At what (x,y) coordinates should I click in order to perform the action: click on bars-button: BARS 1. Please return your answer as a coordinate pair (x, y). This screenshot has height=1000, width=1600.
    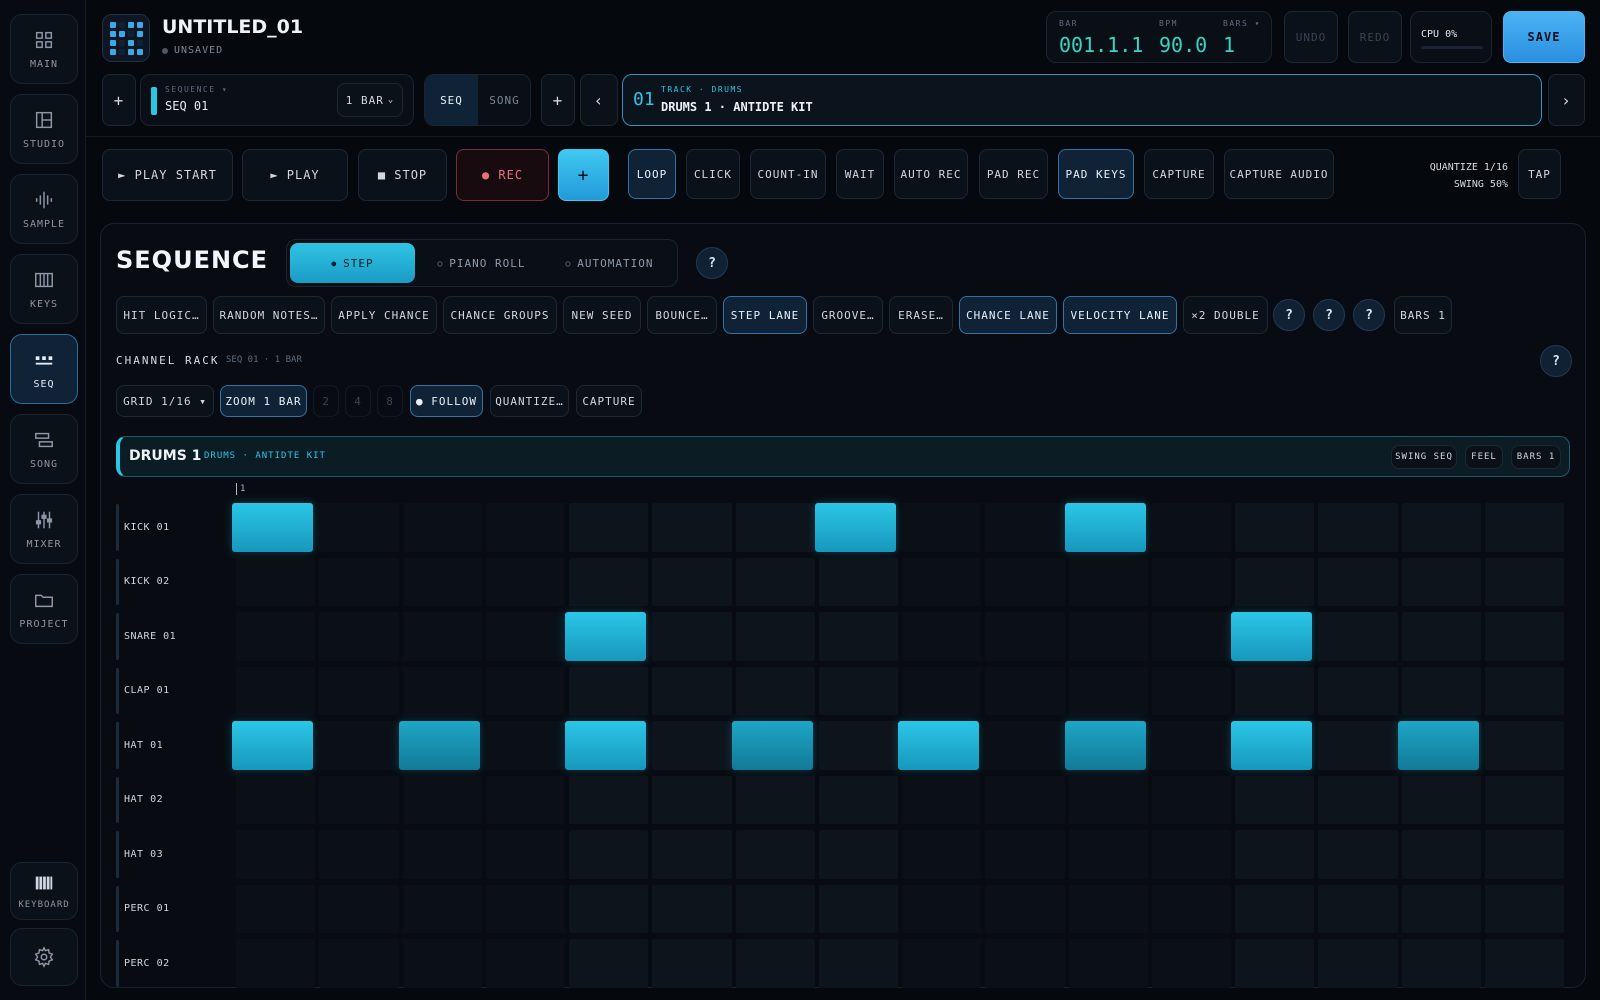
    Looking at the image, I should click on (1423, 315).